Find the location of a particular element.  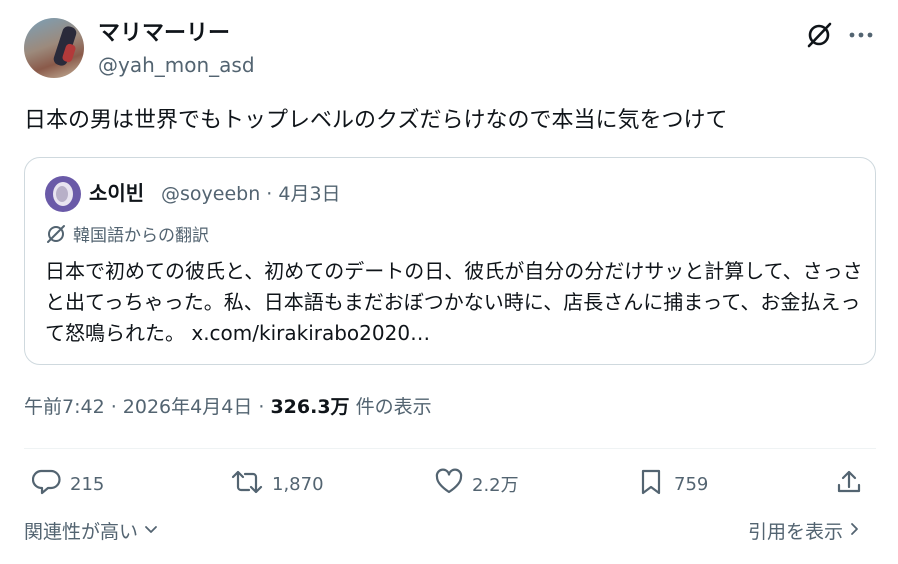

share-button is located at coordinates (849, 484).